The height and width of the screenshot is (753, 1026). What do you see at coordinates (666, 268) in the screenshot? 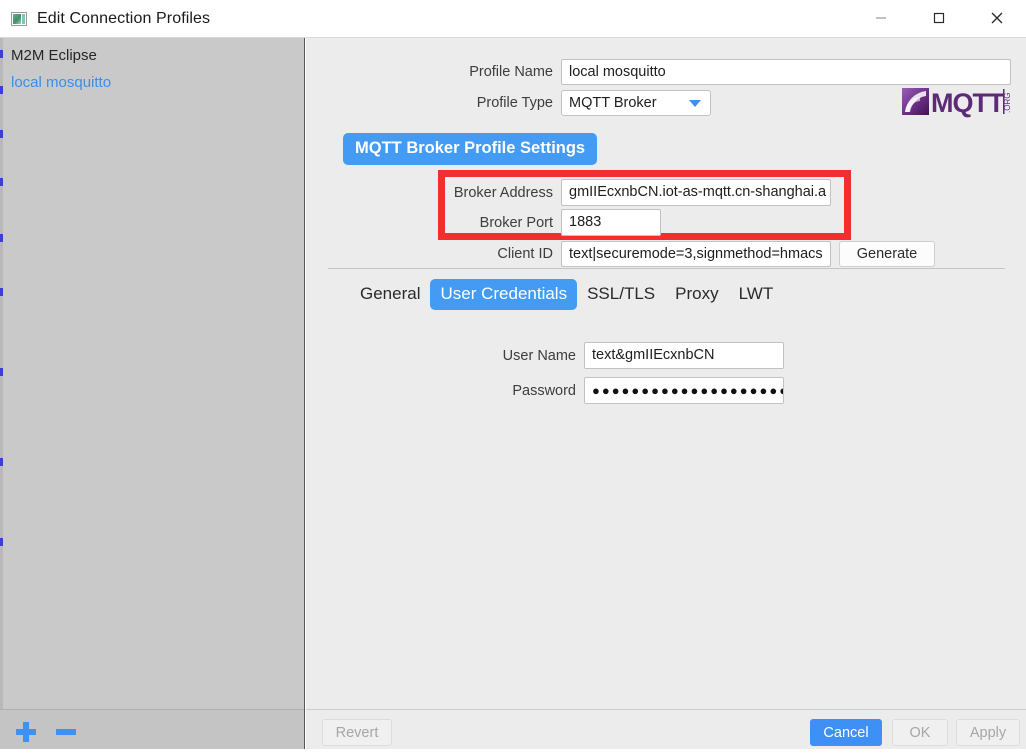
I see `section-divider` at bounding box center [666, 268].